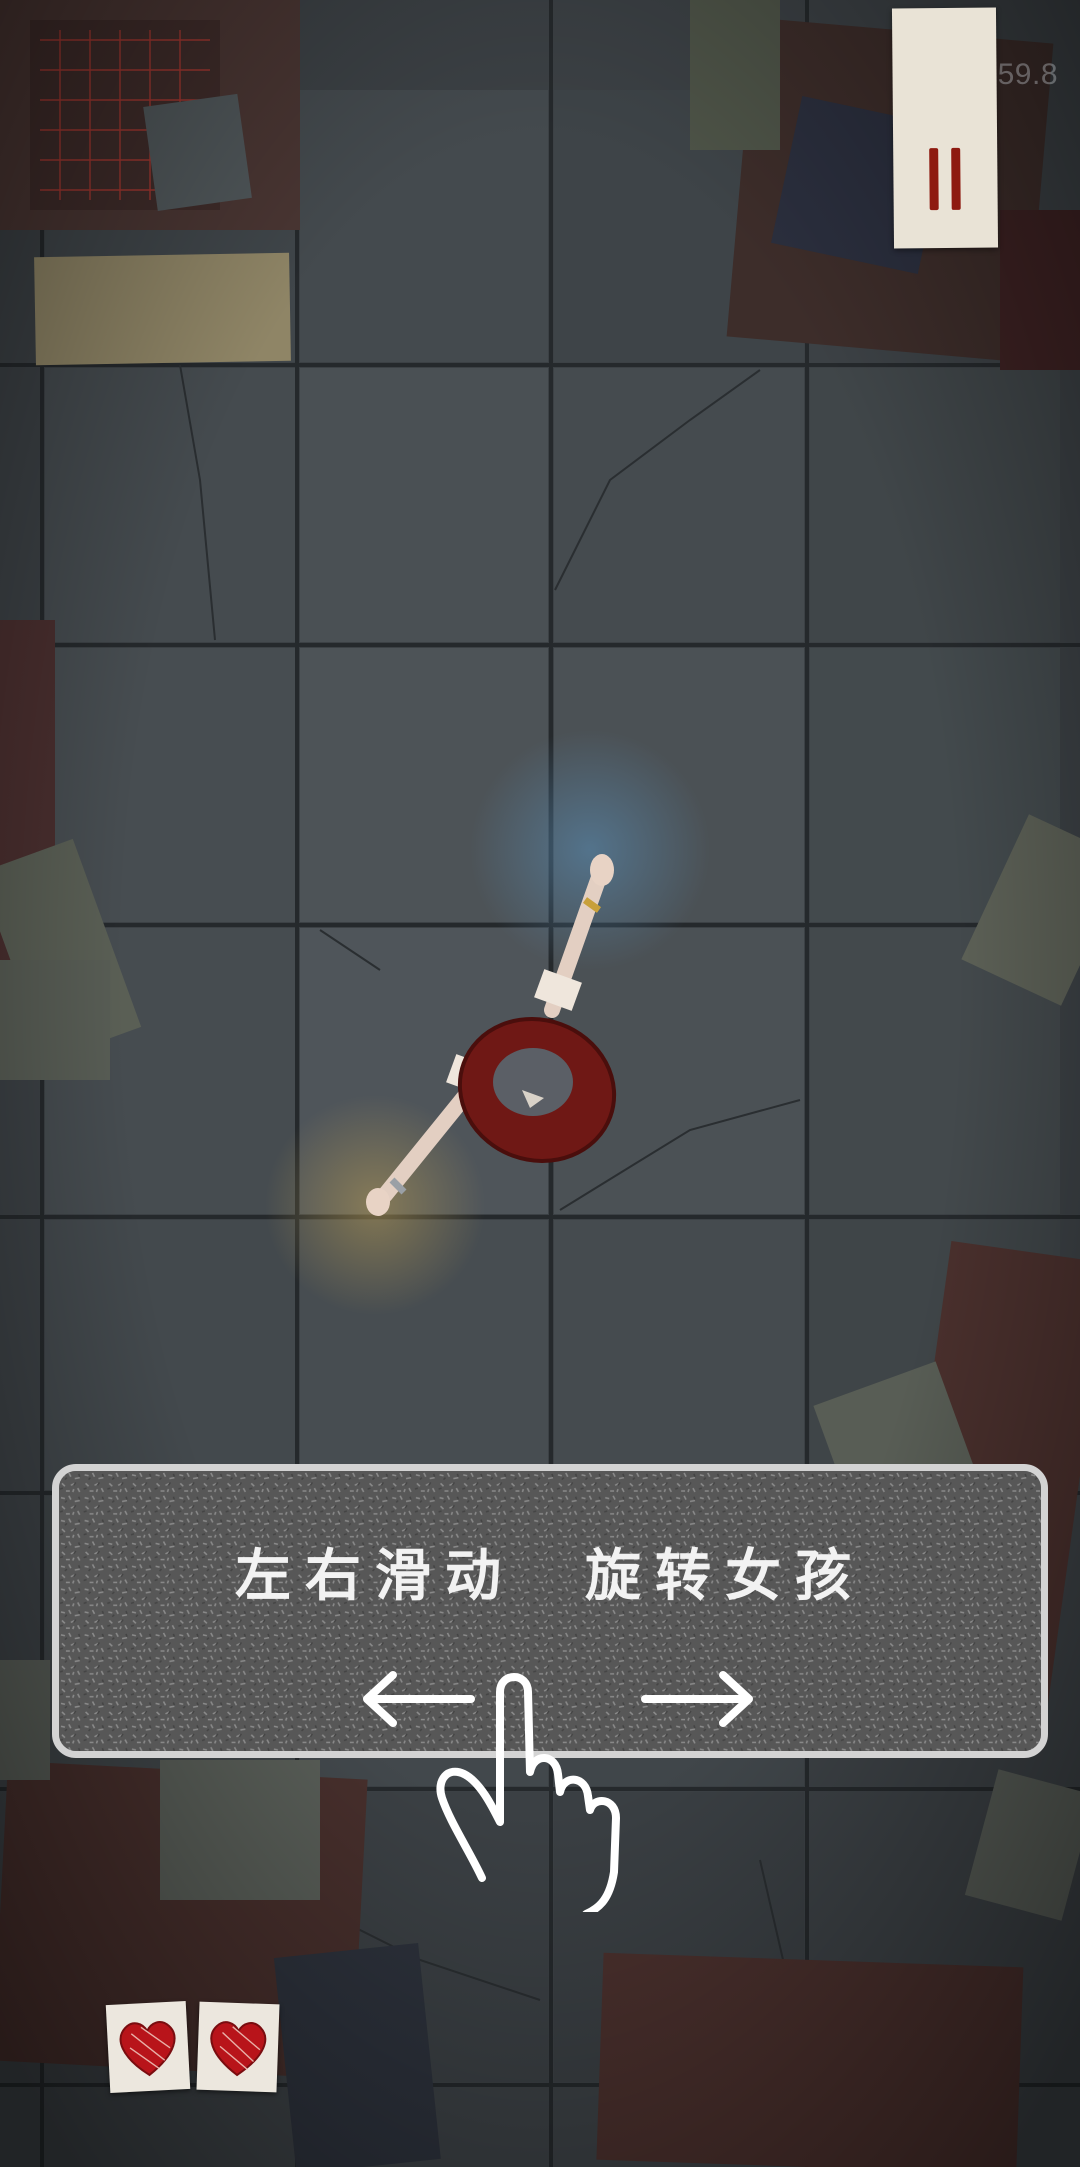 Image resolution: width=1080 pixels, height=2167 pixels. I want to click on tutorial-instruction: 左右滑动 旋转女孩, so click(550, 1576).